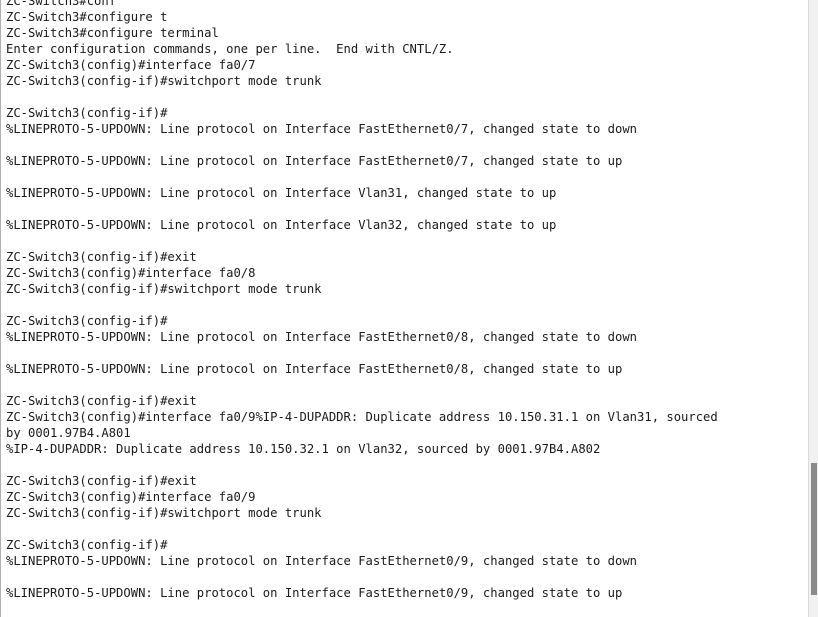 The width and height of the screenshot is (818, 617). I want to click on terminal-line: ZC-Switch3(config)#interface fa0/8, so click(131, 273).